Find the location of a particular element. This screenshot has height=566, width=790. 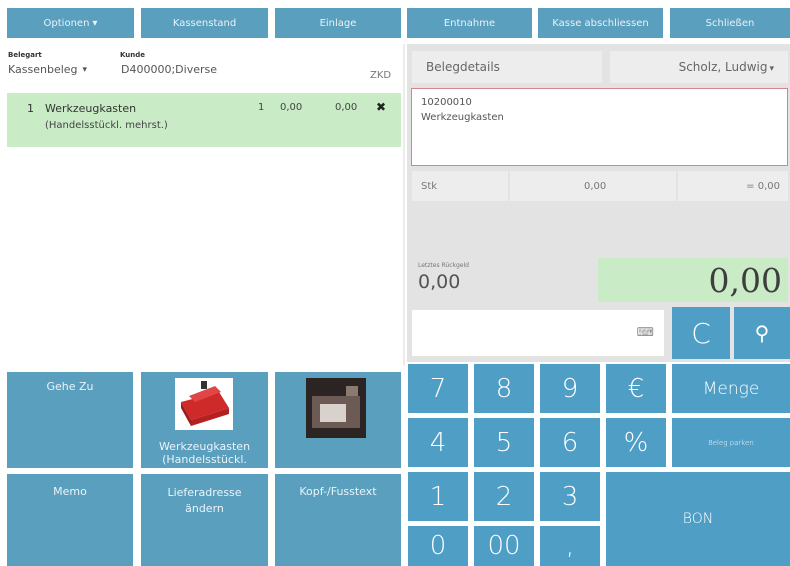

receipt-type-value: Kassenbeleg is located at coordinates (43, 69).